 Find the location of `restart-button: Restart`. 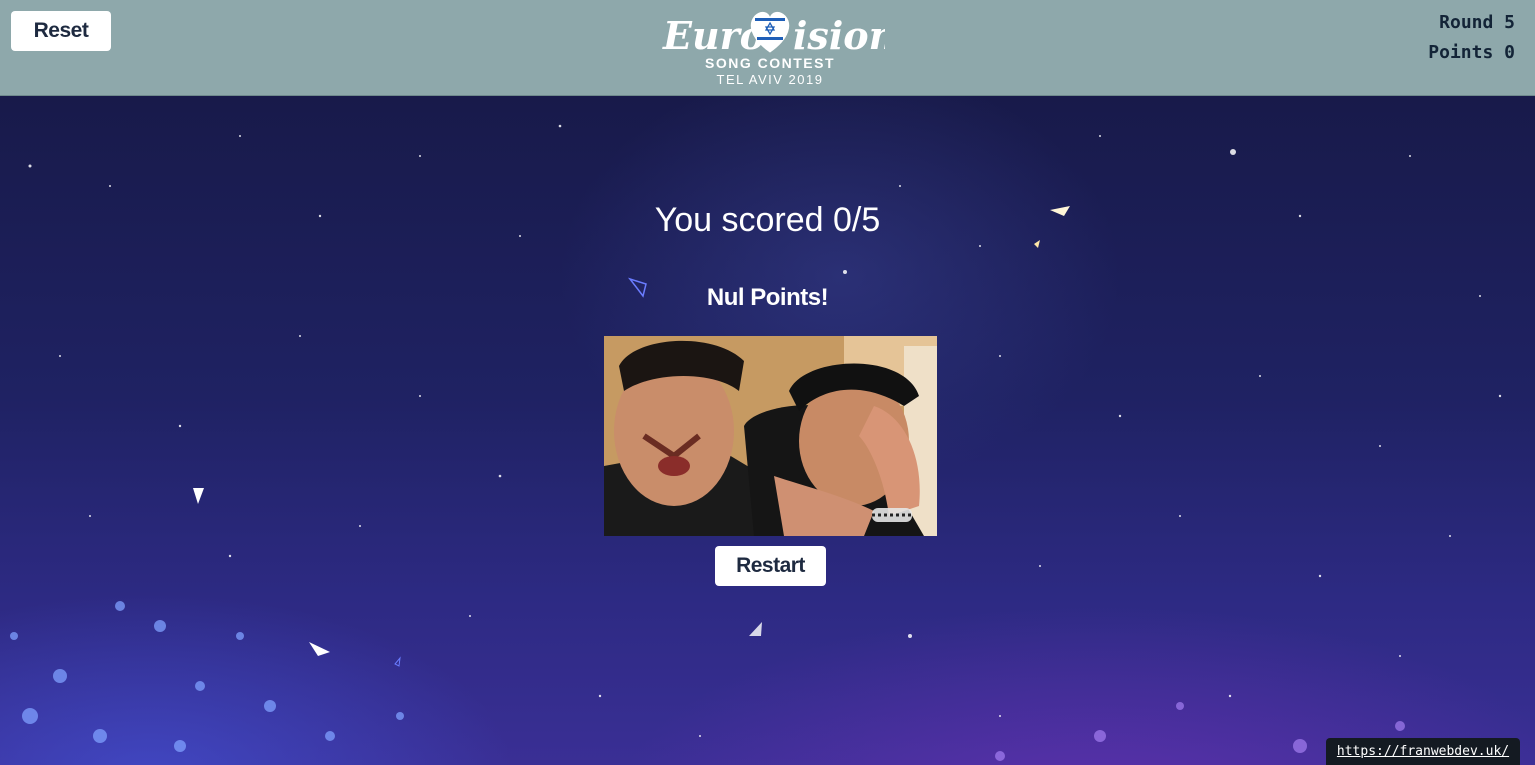

restart-button: Restart is located at coordinates (770, 566).